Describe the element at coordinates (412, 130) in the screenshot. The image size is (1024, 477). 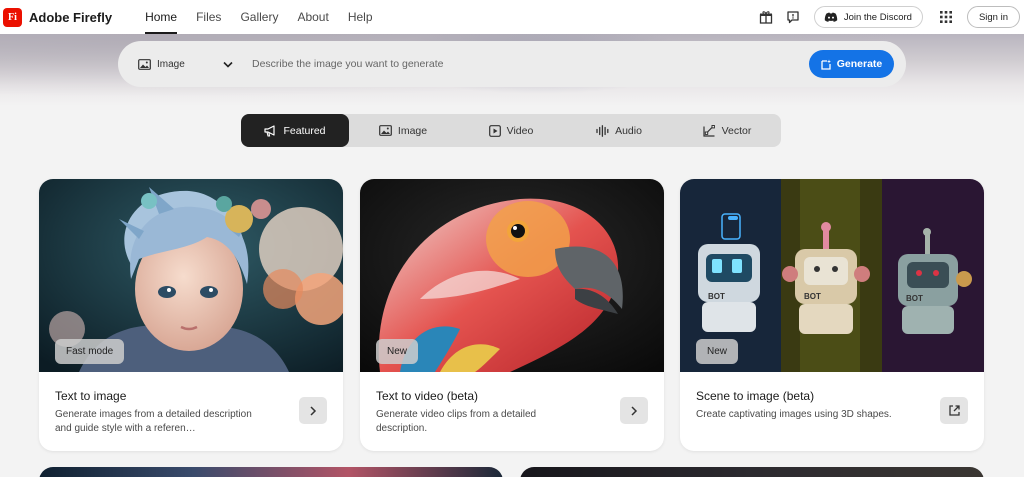
I see `tab-image-label: Image` at that location.